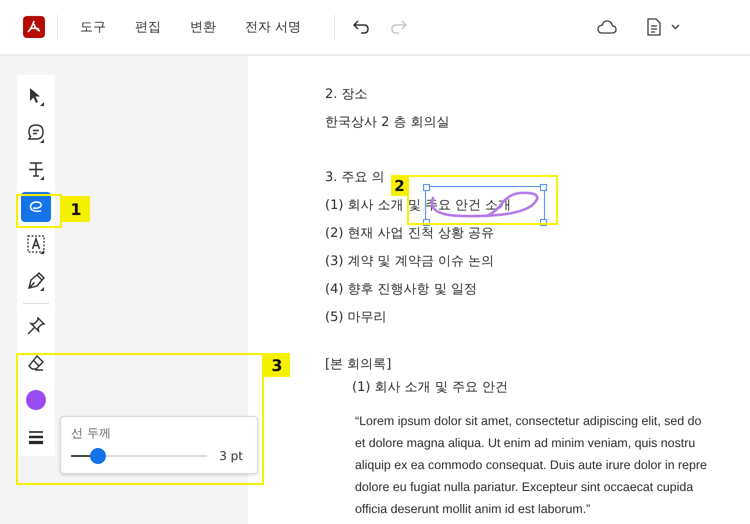 This screenshot has width=750, height=524. Describe the element at coordinates (430, 388) in the screenshot. I see `document-text: (1) 회사 소개 및 주요 안건` at that location.